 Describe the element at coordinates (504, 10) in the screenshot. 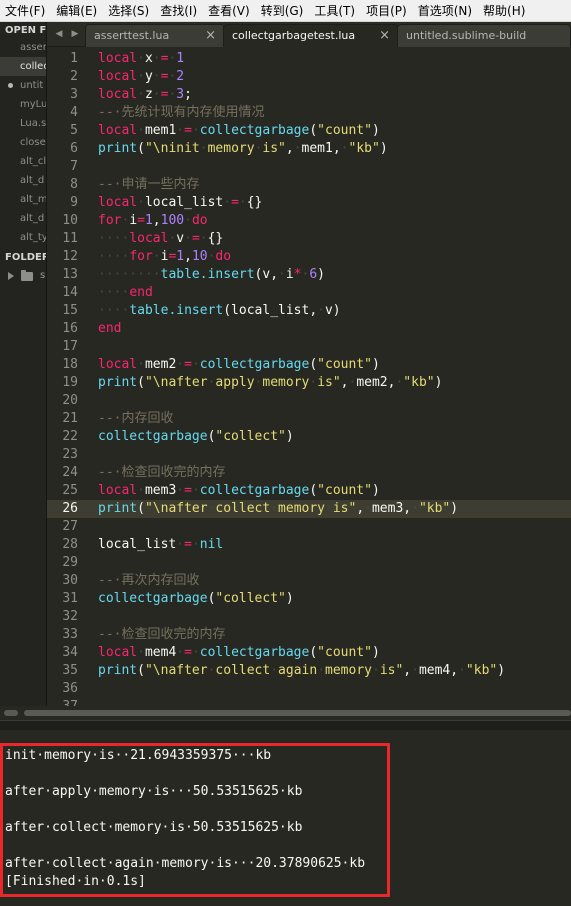

I see `menu-item: 帮助(H)` at that location.